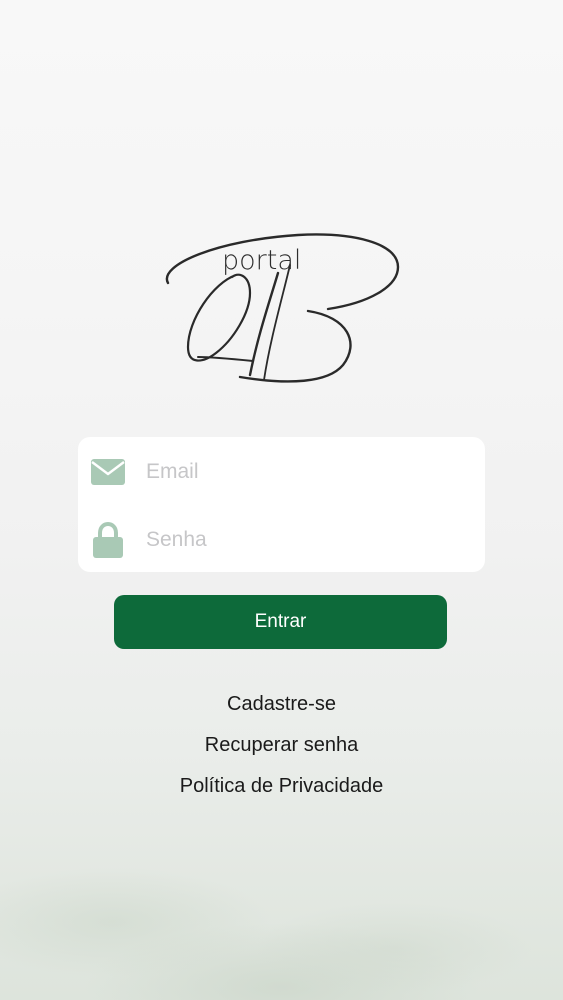 The height and width of the screenshot is (1000, 563). I want to click on logo-graphic: portal, so click(282, 308).